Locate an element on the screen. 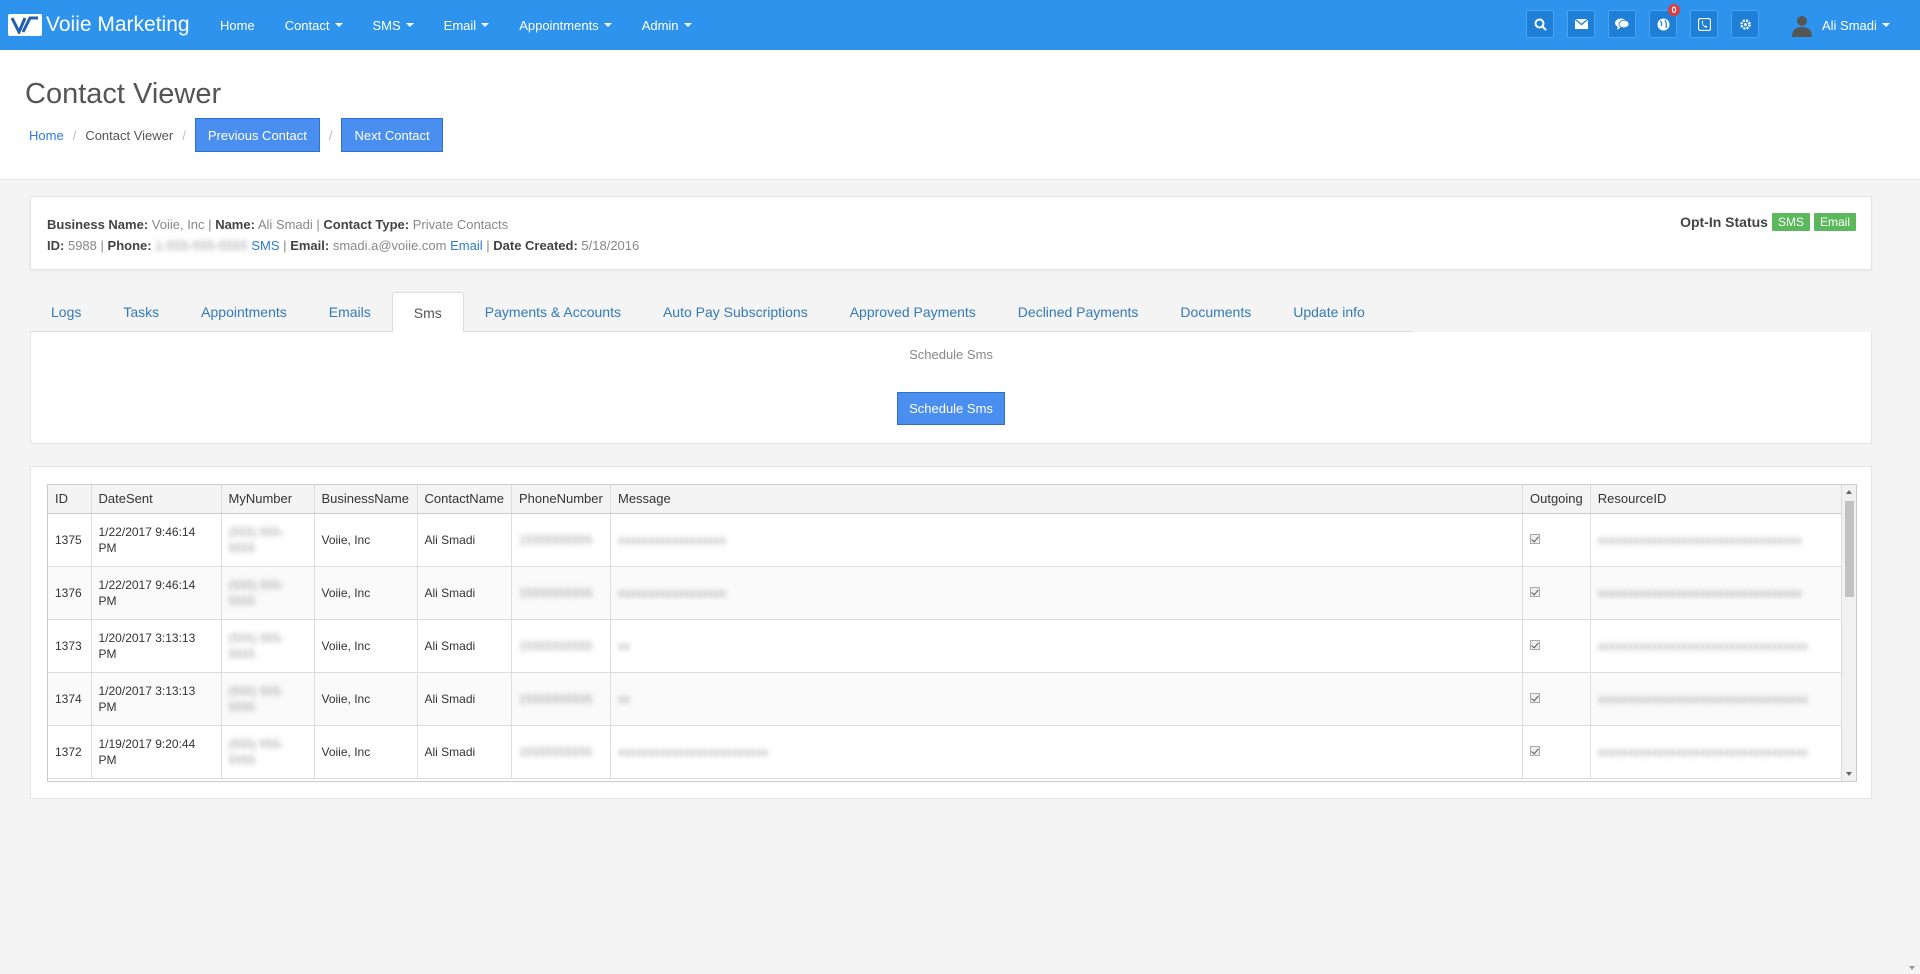  column-header-contactname: ContactName is located at coordinates (464, 499).